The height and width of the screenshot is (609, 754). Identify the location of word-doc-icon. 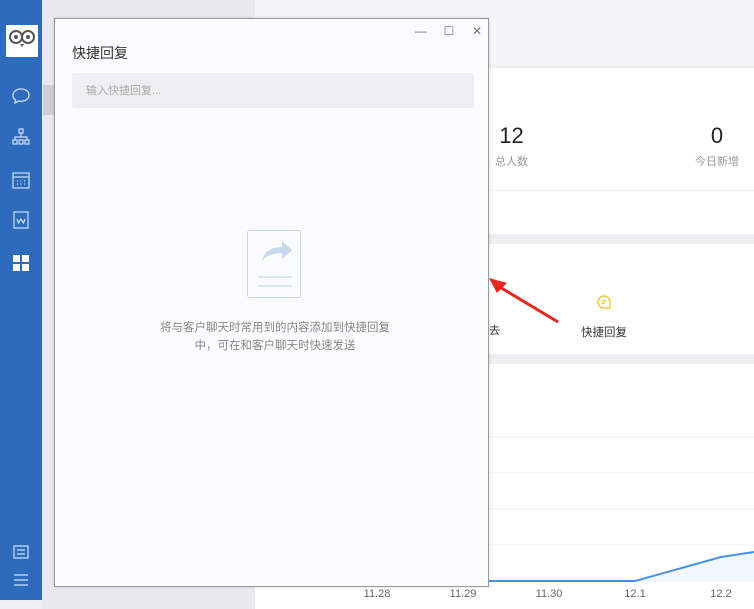
(21, 220).